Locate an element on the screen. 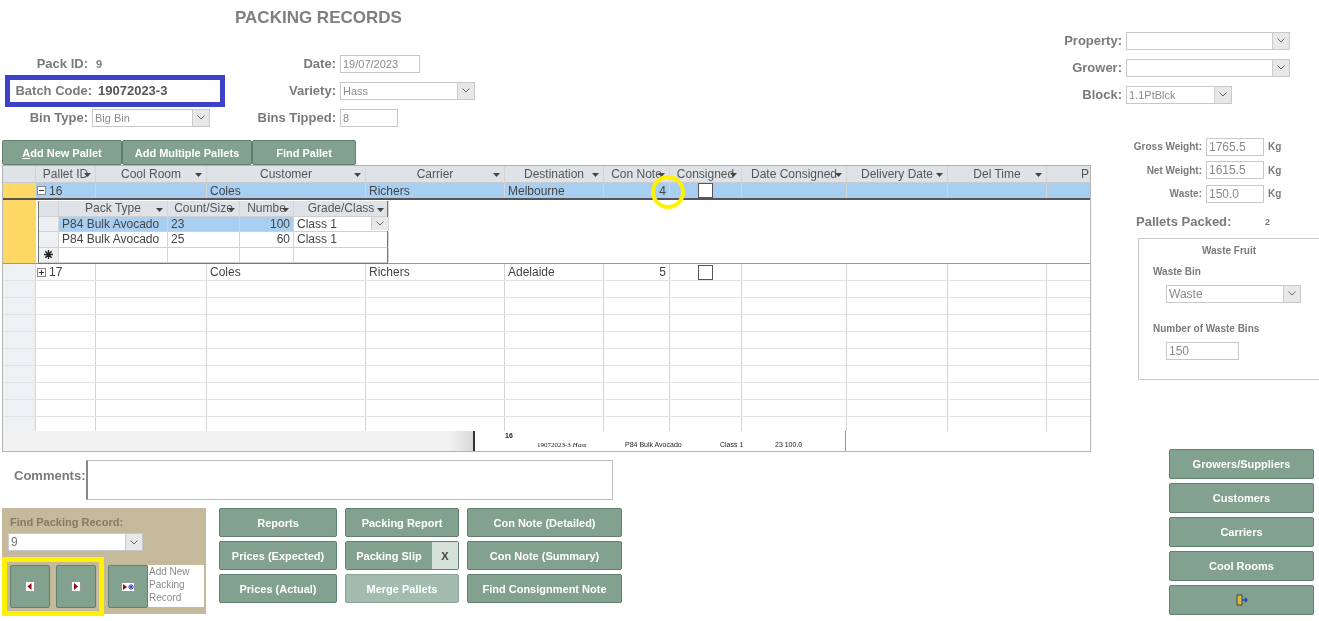  field-label: Waste Bin is located at coordinates (1177, 271).